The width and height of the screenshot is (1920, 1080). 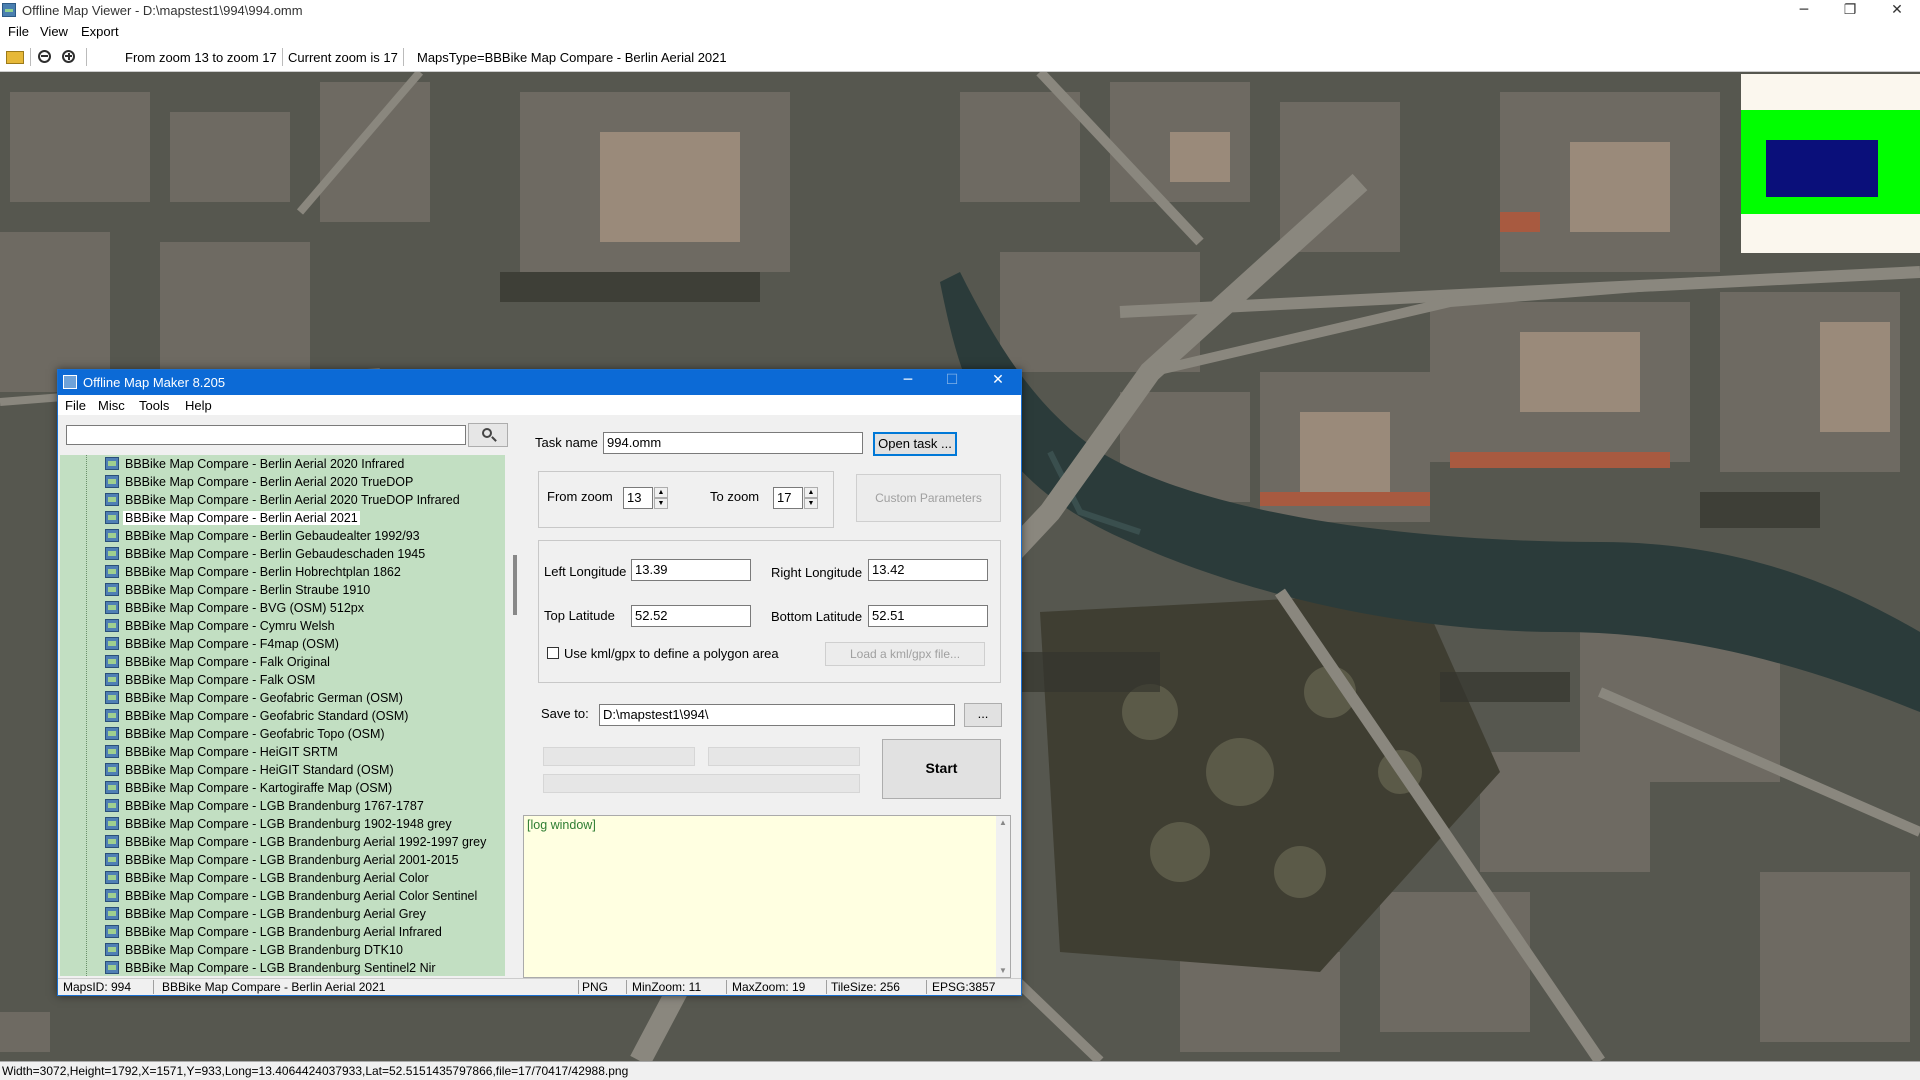 What do you see at coordinates (553, 653) in the screenshot?
I see `kml-checkbox` at bounding box center [553, 653].